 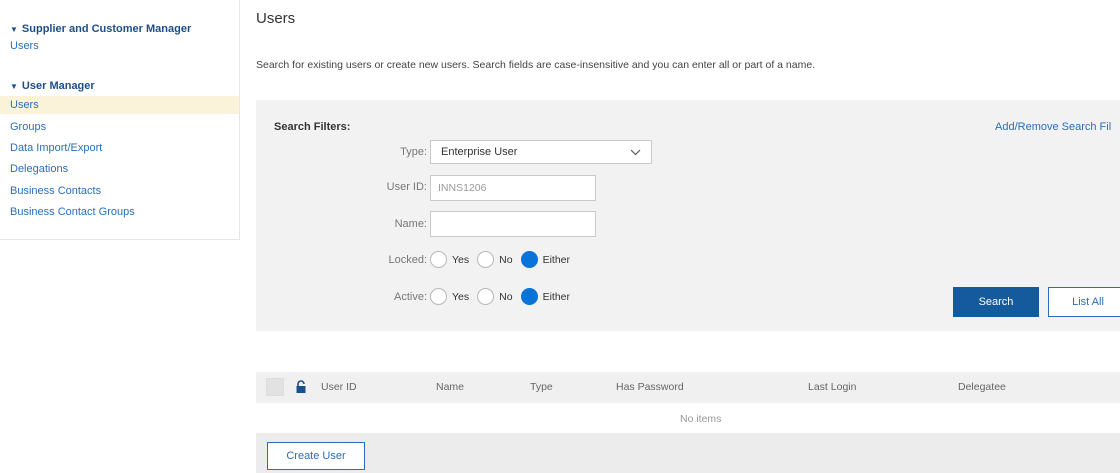 What do you see at coordinates (410, 297) in the screenshot?
I see `active-label: Active:` at bounding box center [410, 297].